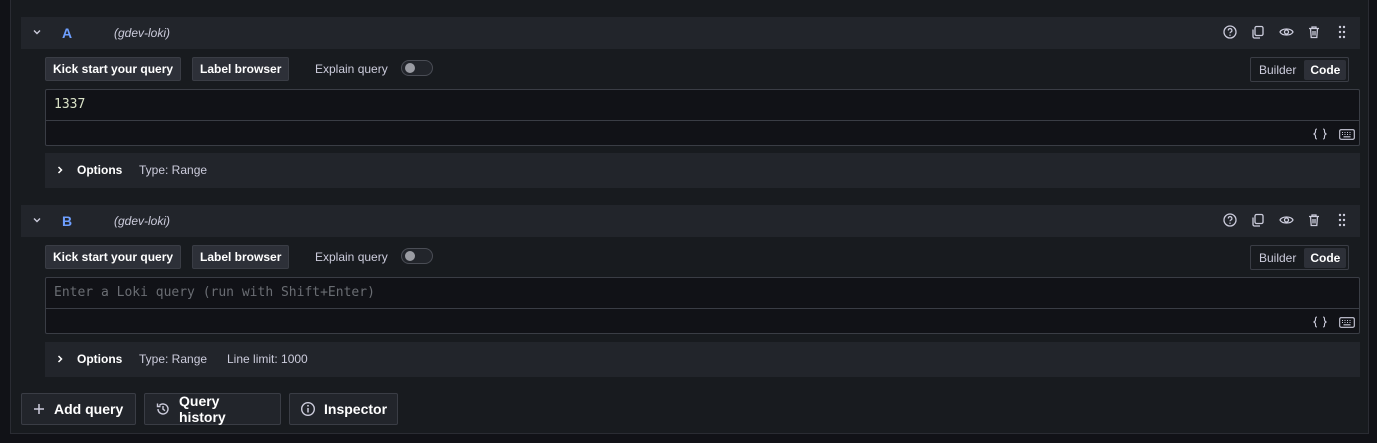  I want to click on add-query-label: Add query, so click(89, 409).